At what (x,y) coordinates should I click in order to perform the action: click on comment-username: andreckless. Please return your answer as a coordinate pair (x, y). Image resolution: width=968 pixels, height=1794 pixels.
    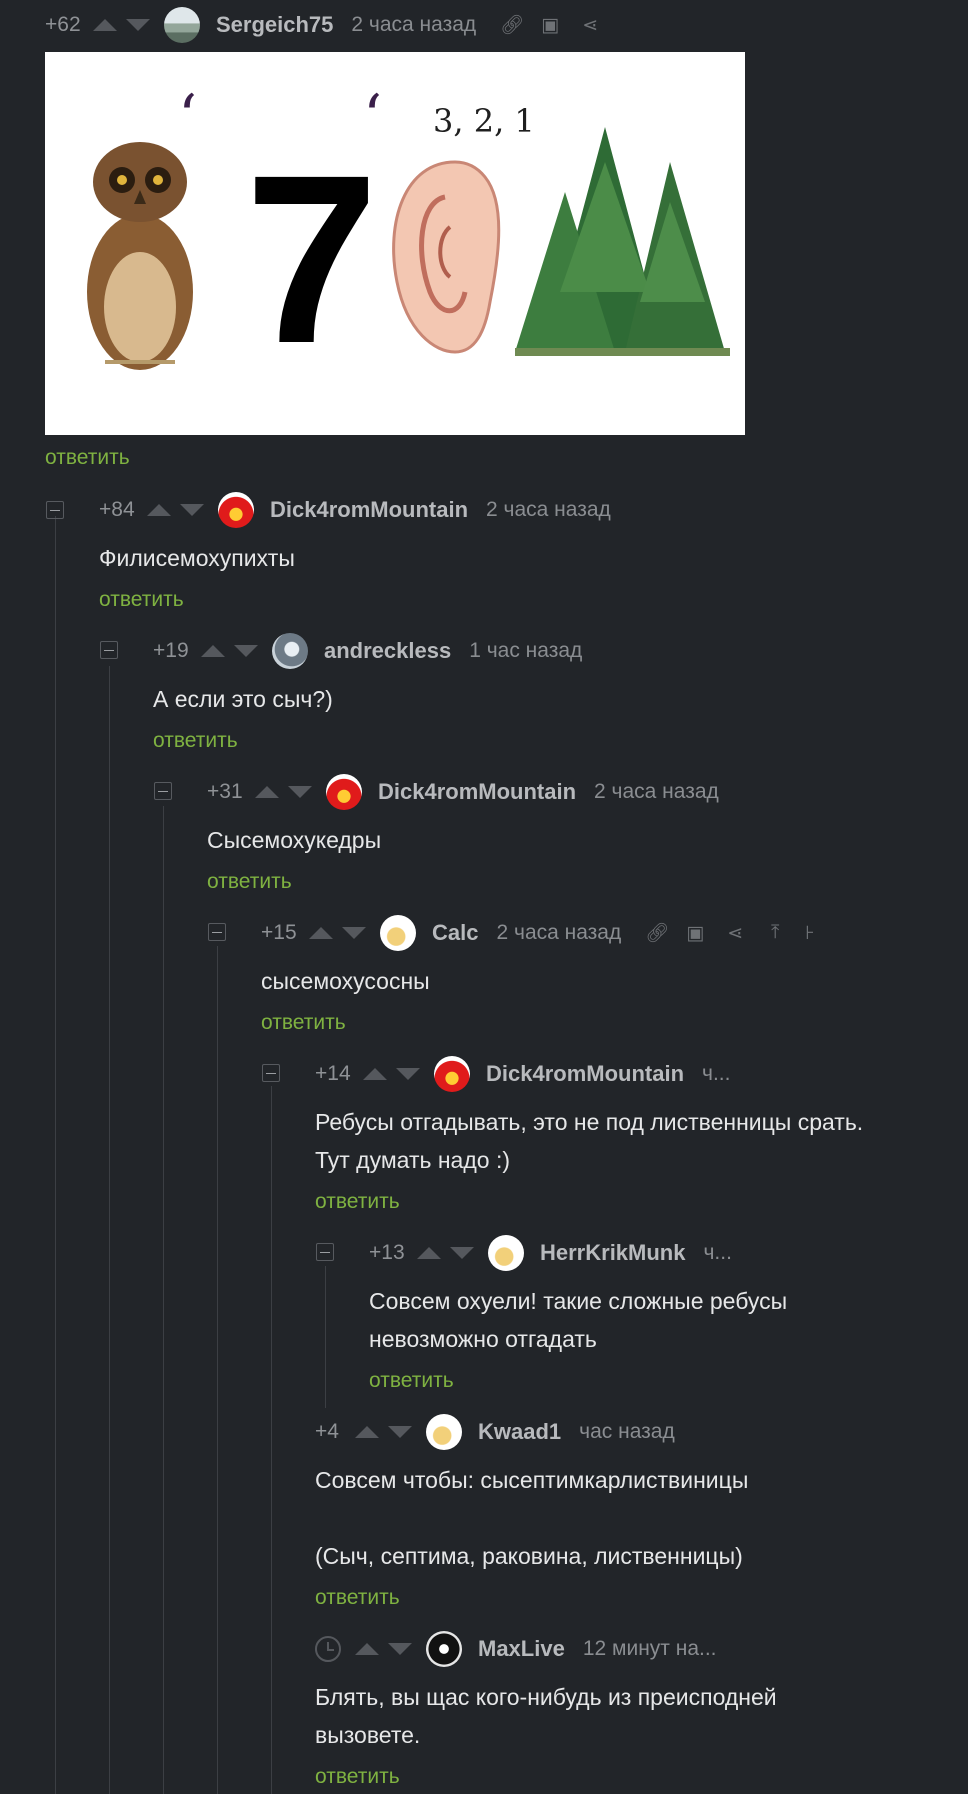
    Looking at the image, I should click on (387, 651).